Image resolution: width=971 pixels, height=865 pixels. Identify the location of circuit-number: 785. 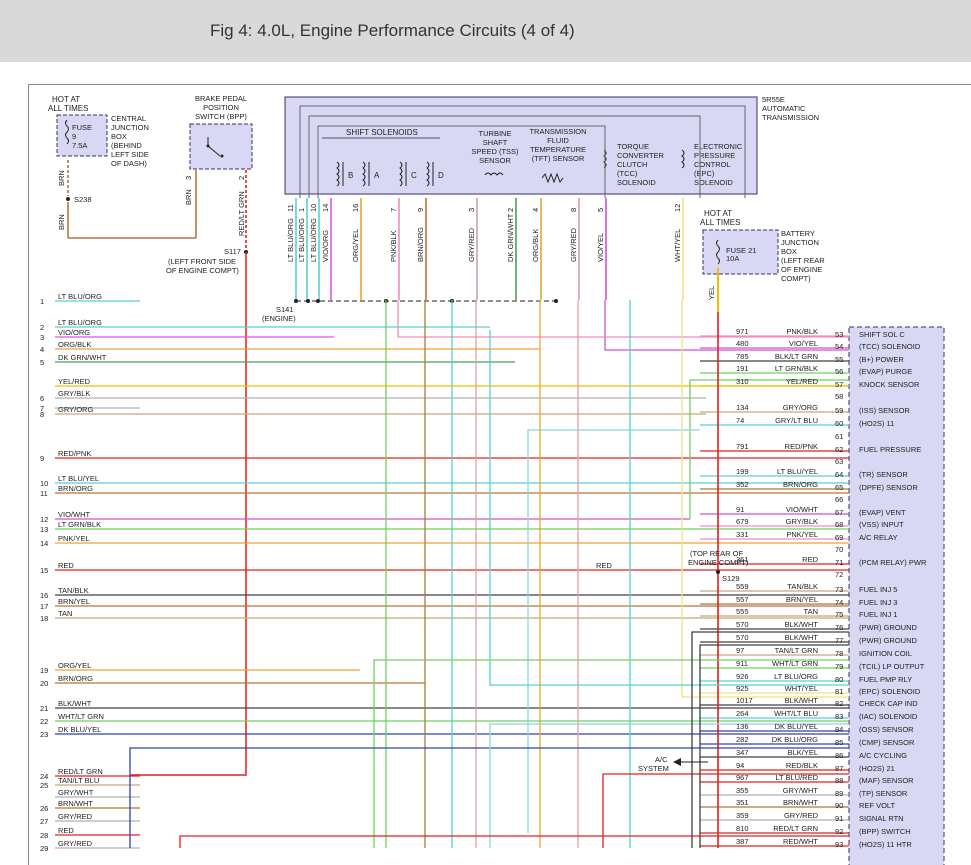
(742, 356).